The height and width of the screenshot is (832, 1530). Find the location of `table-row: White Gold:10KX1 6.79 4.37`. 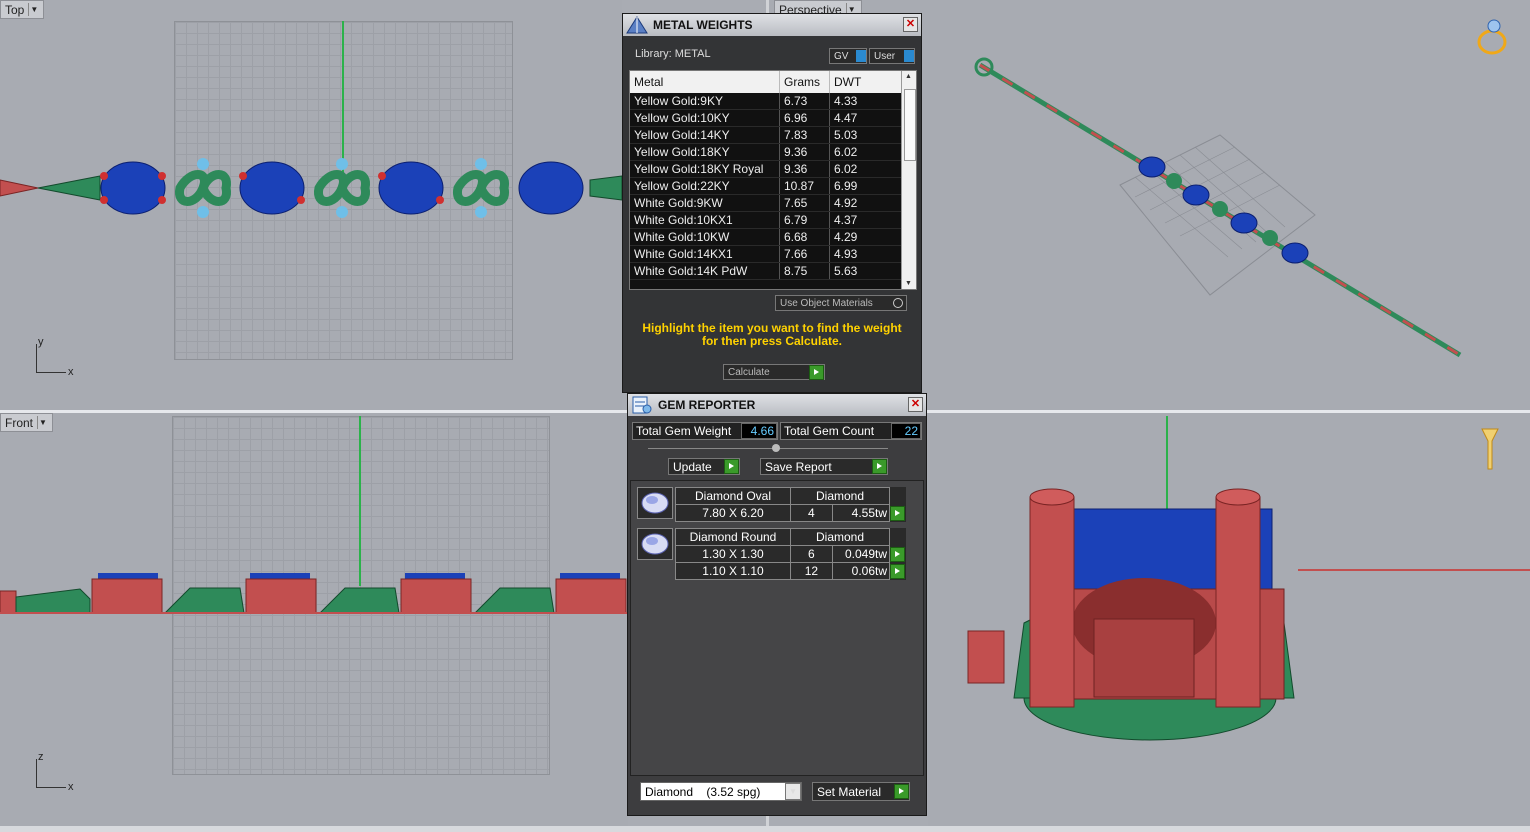

table-row: White Gold:10KX1 6.79 4.37 is located at coordinates (766, 220).